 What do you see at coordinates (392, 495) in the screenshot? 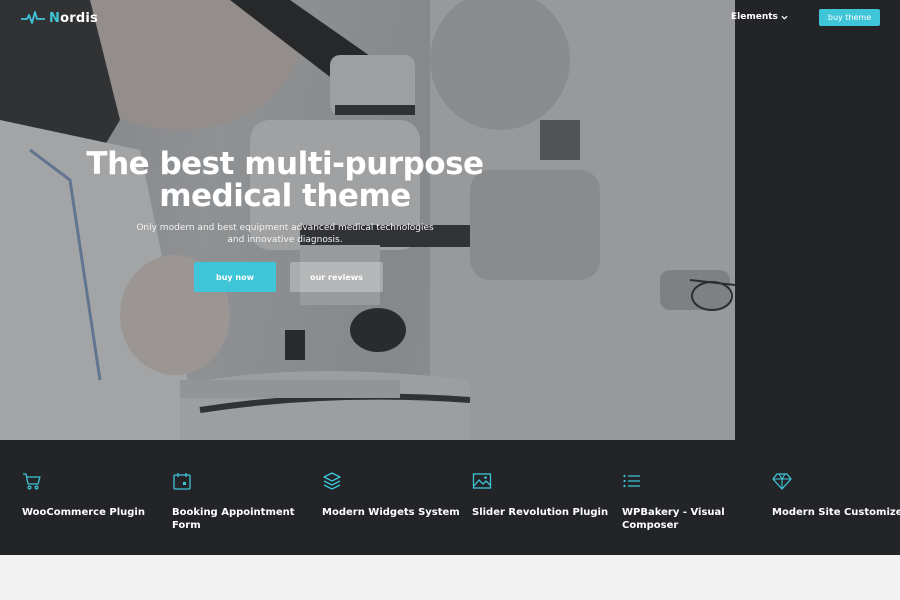
I see `feature-item-widgets: Modern Widgets System` at bounding box center [392, 495].